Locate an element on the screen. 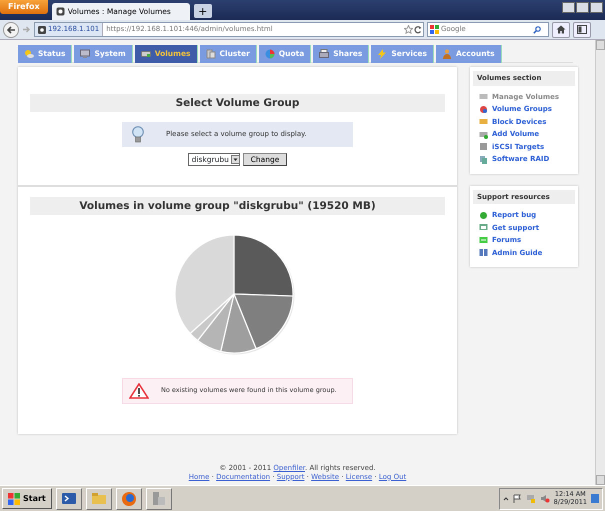 This screenshot has width=605, height=511. section-heading: Select Volume Group is located at coordinates (237, 103).